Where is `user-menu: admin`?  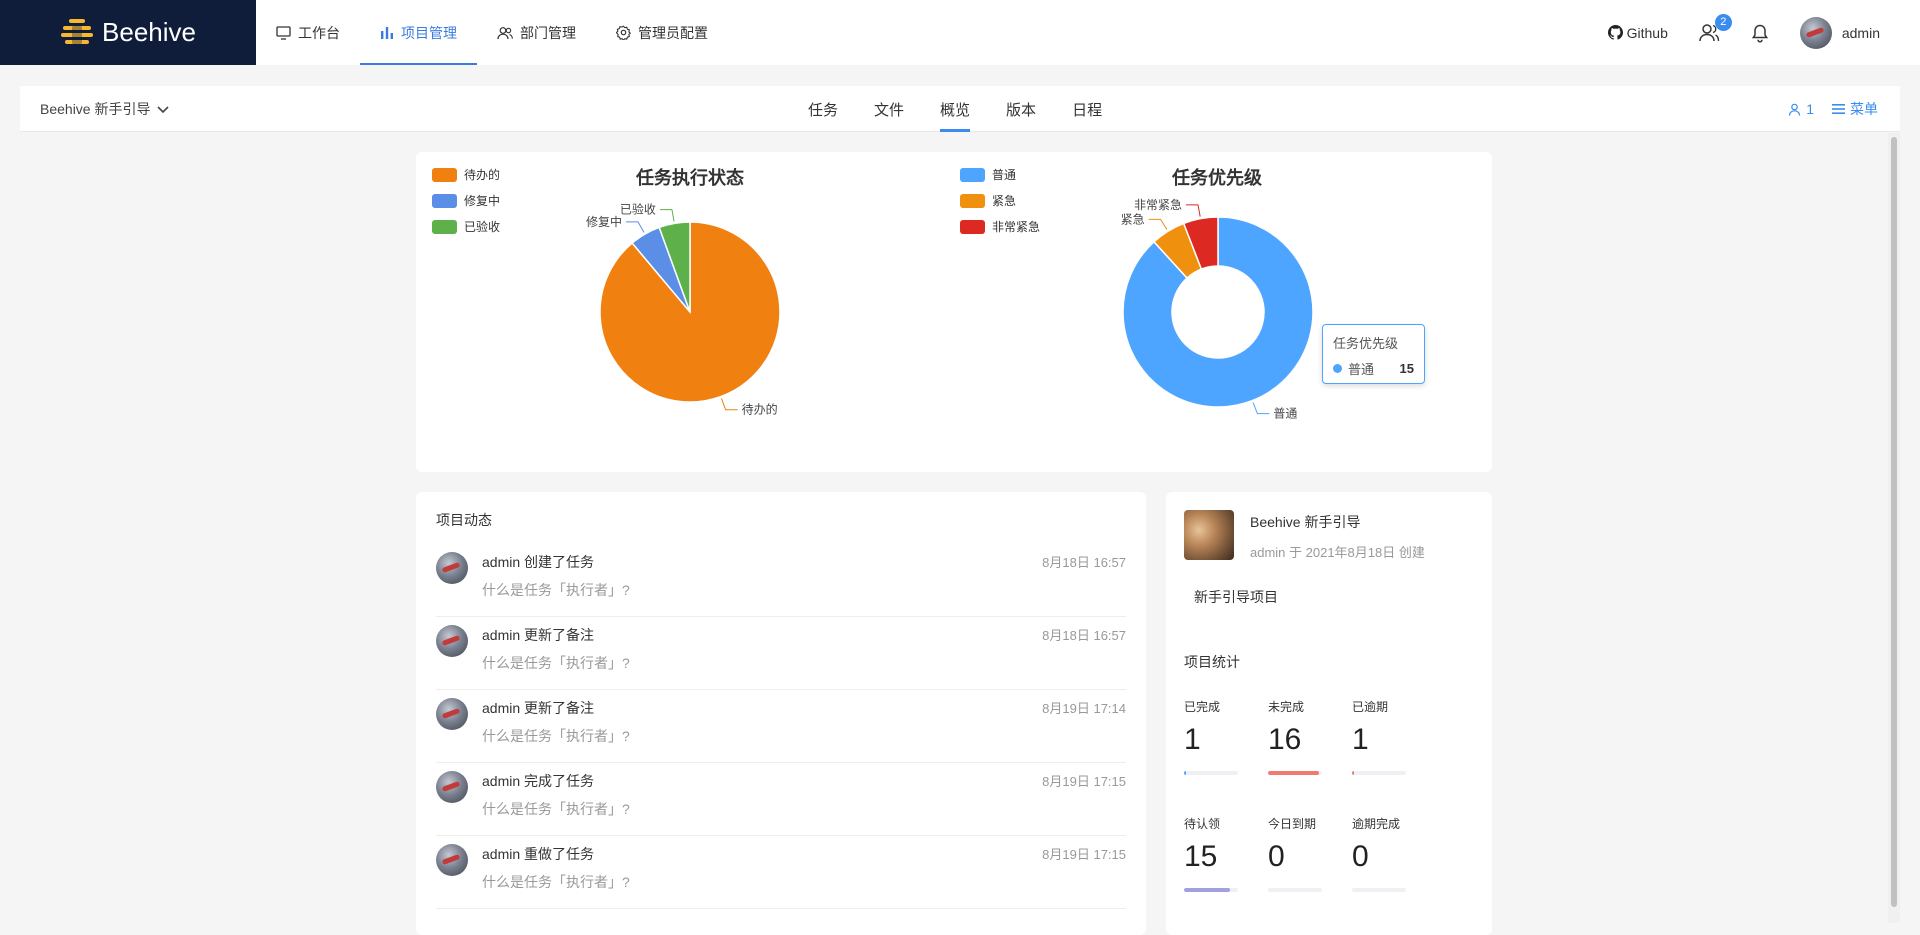 user-menu: admin is located at coordinates (1839, 32).